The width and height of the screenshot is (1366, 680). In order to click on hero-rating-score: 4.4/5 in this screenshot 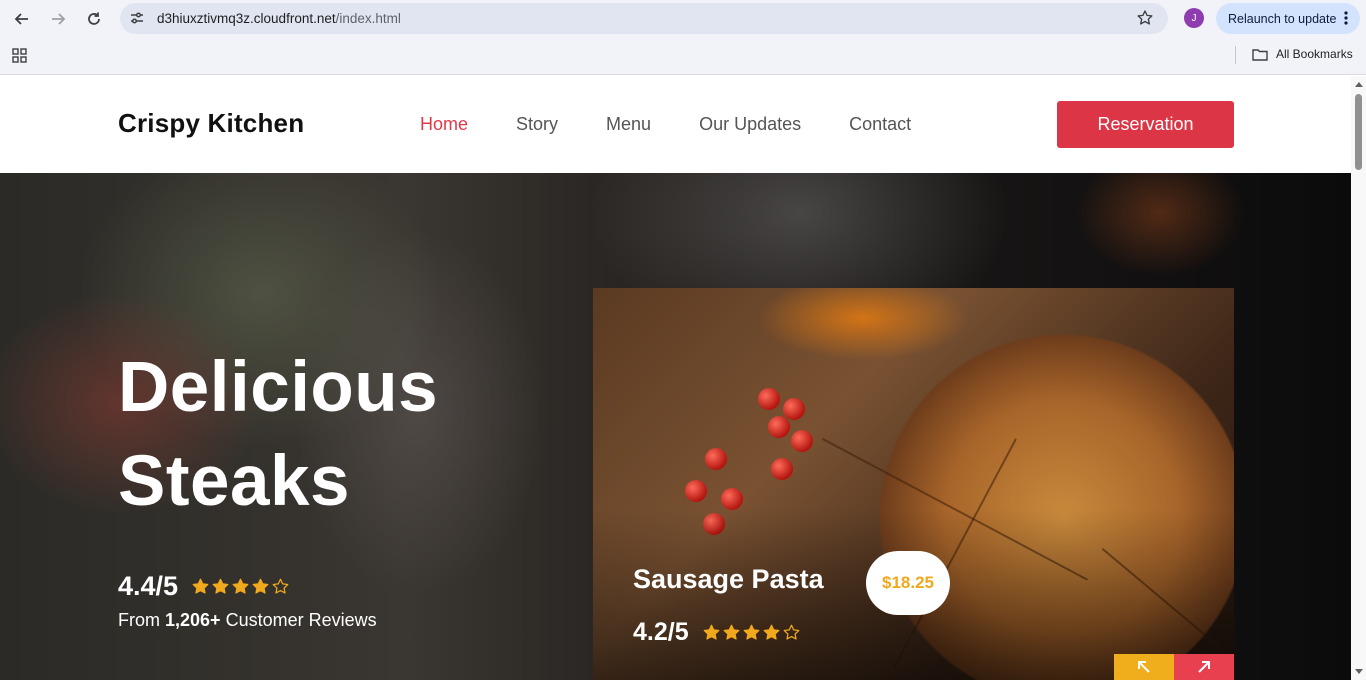, I will do `click(148, 586)`.